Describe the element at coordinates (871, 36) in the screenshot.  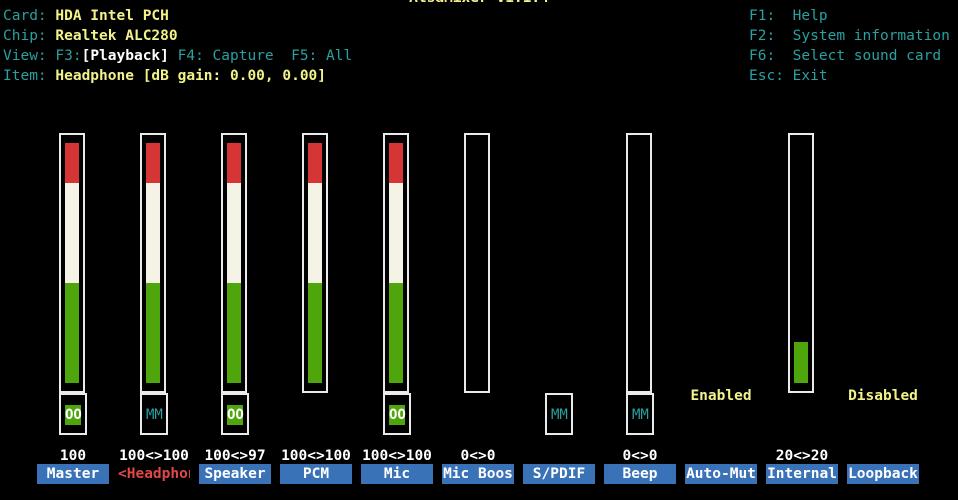
I see `f2-text: System information` at that location.